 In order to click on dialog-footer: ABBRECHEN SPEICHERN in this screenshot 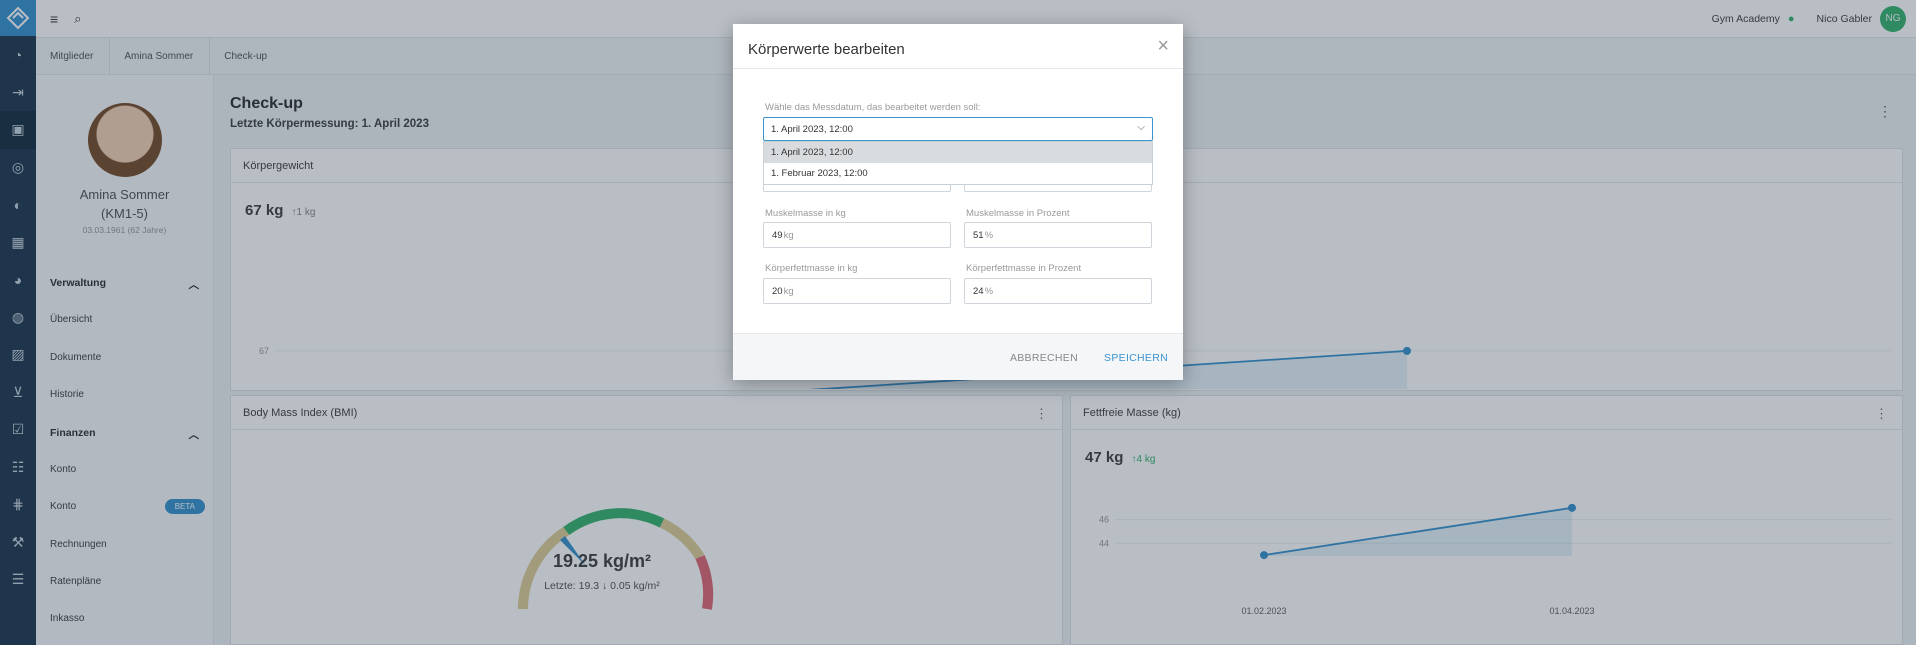, I will do `click(958, 356)`.